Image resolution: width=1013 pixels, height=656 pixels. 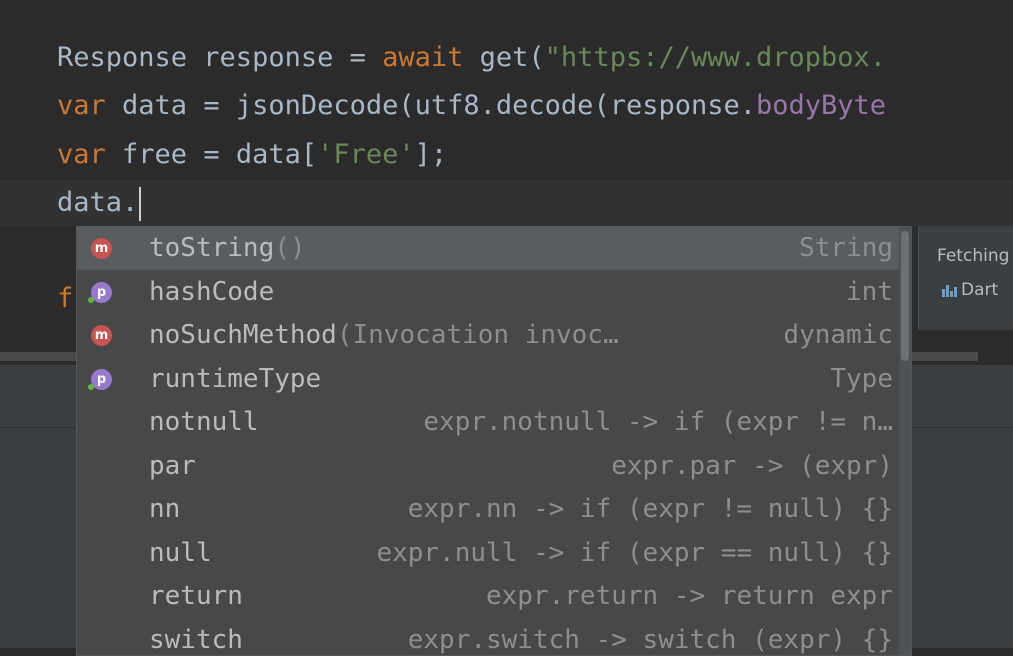 I want to click on scrollbar-thumb, so click(x=905, y=296).